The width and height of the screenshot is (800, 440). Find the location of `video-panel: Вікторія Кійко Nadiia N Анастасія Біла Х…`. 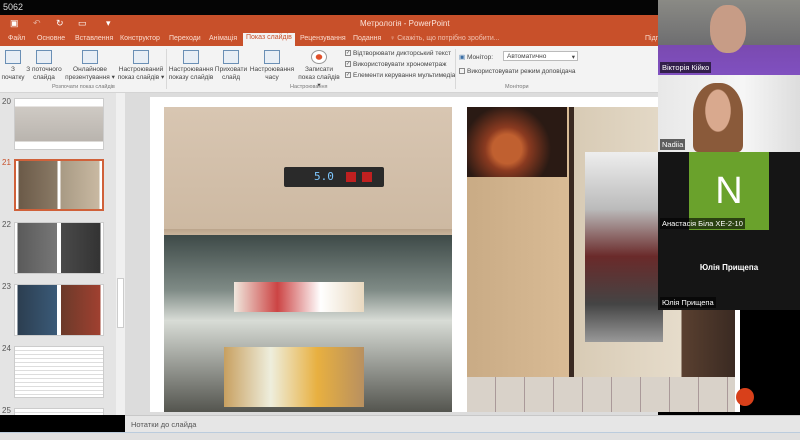

video-panel: Вікторія Кійко Nadiia N Анастасія Біла Х… is located at coordinates (729, 155).